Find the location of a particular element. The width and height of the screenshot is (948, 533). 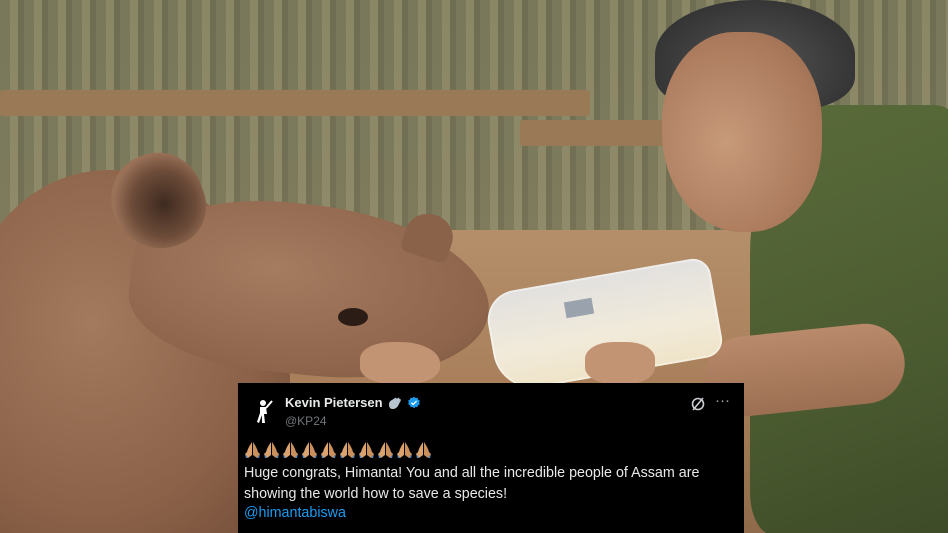

more-options-button: ··· is located at coordinates (722, 400).